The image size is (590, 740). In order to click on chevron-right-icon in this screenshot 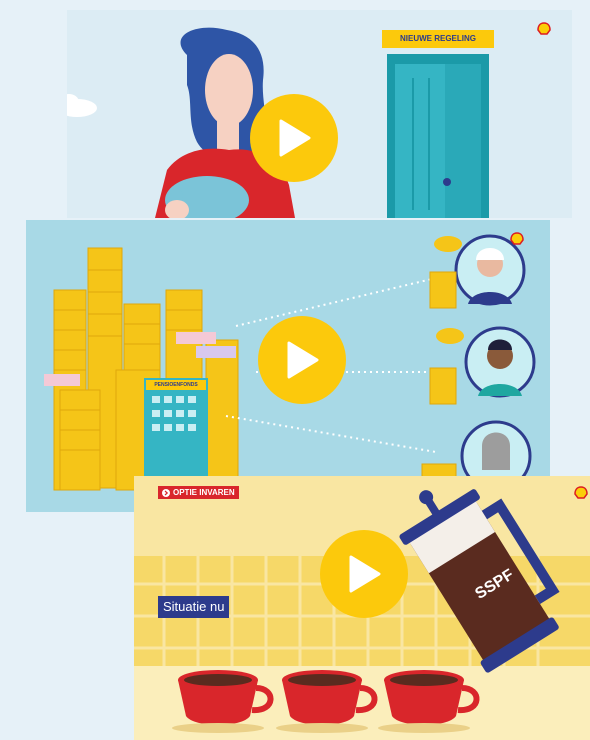, I will do `click(166, 492)`.